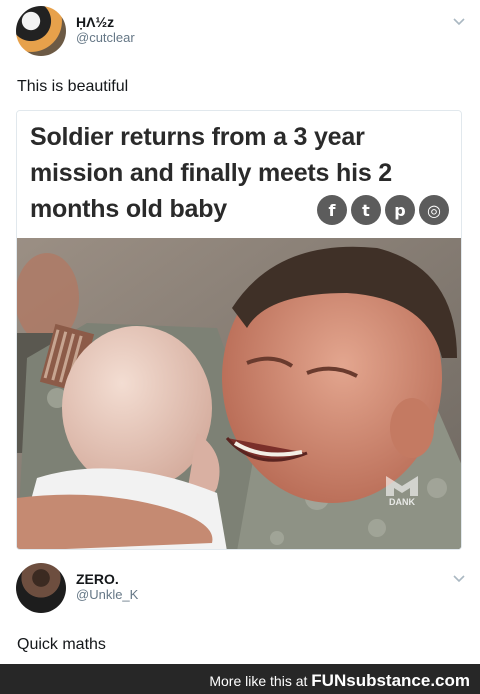  I want to click on tweet-text: Quick maths, so click(61, 644).